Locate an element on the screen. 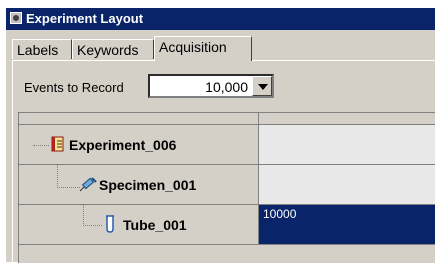 The height and width of the screenshot is (263, 435). chevron-down-icon is located at coordinates (262, 86).